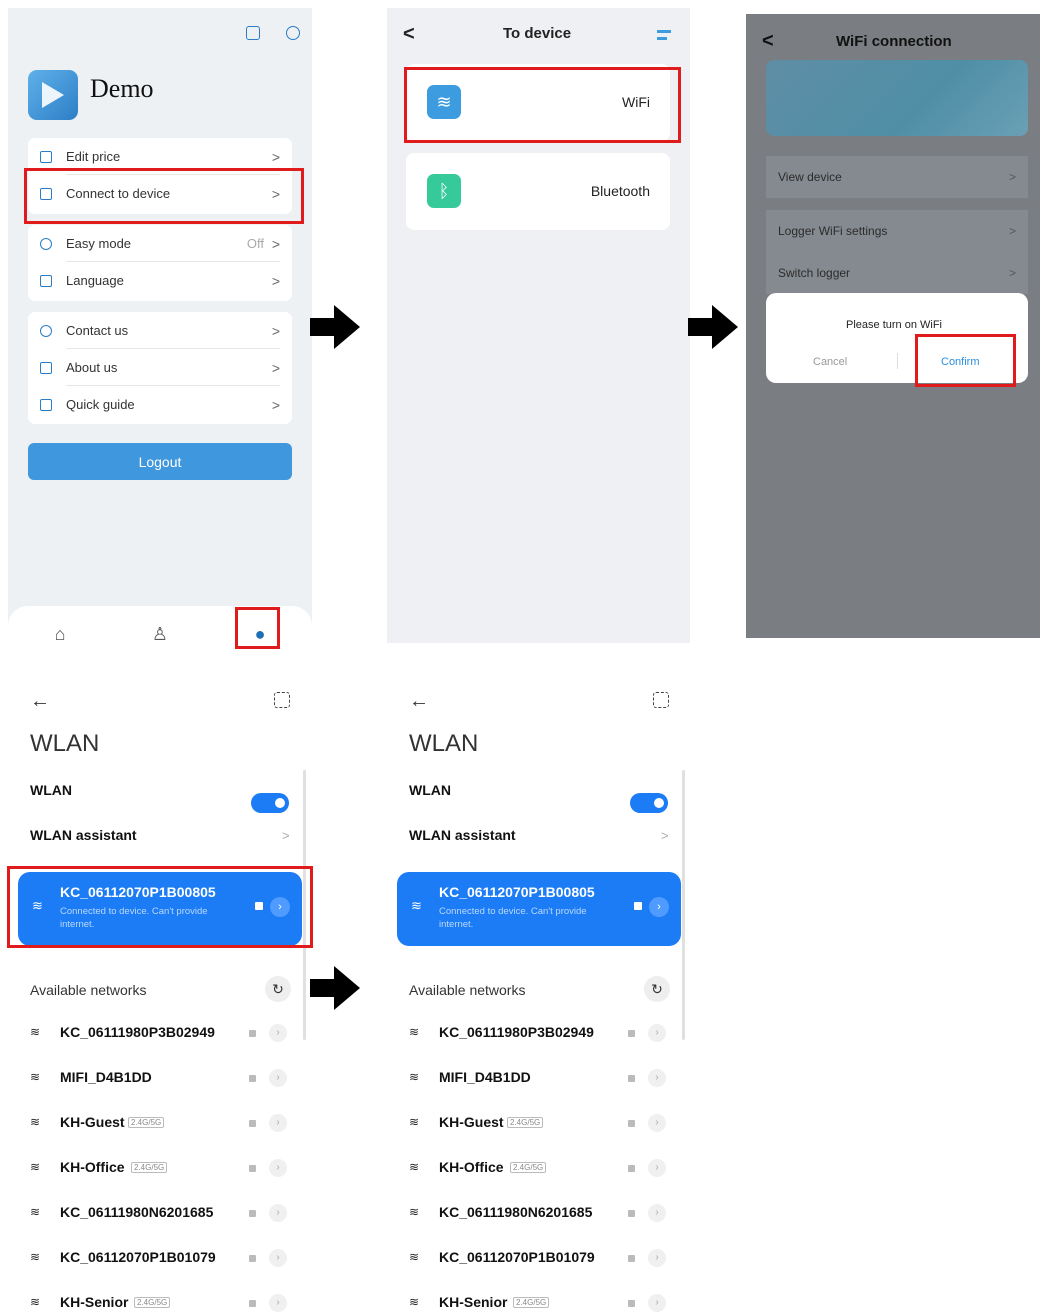 This screenshot has height=1313, width=1040. What do you see at coordinates (160, 461) in the screenshot?
I see `logout-button: Logout` at bounding box center [160, 461].